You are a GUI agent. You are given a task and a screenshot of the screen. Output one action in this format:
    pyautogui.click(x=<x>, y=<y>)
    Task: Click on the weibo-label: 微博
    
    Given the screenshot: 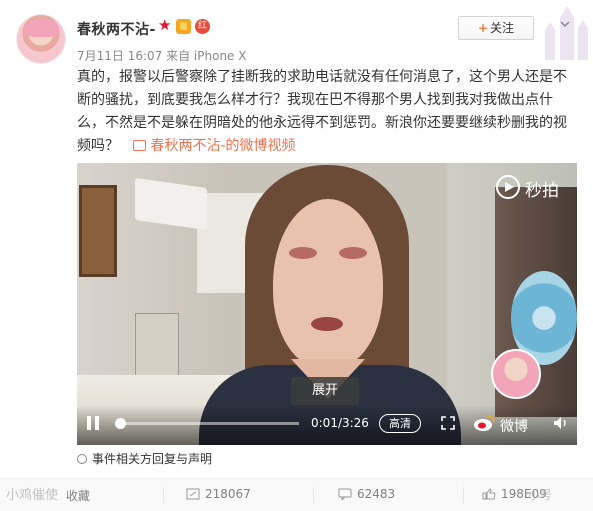 What is the action you would take?
    pyautogui.click(x=514, y=427)
    